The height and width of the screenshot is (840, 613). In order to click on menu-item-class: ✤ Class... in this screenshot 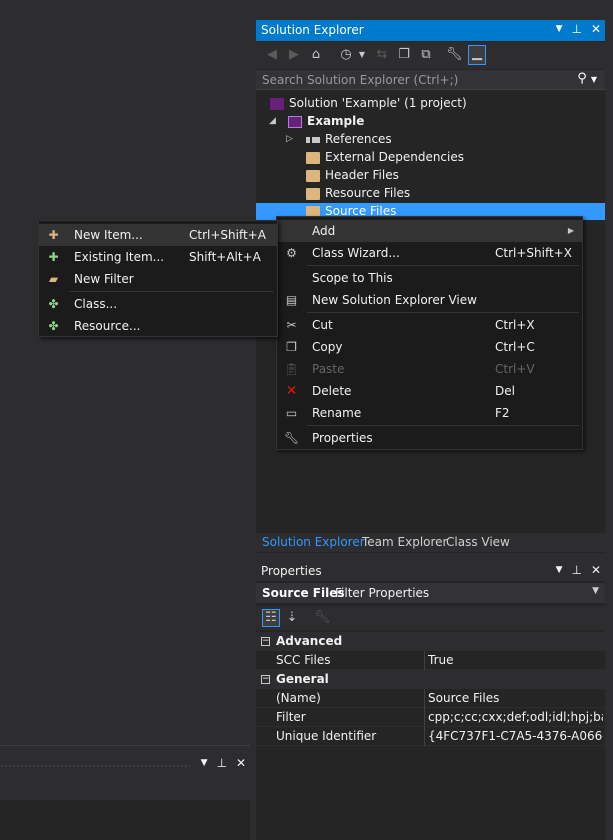, I will do `click(158, 304)`.